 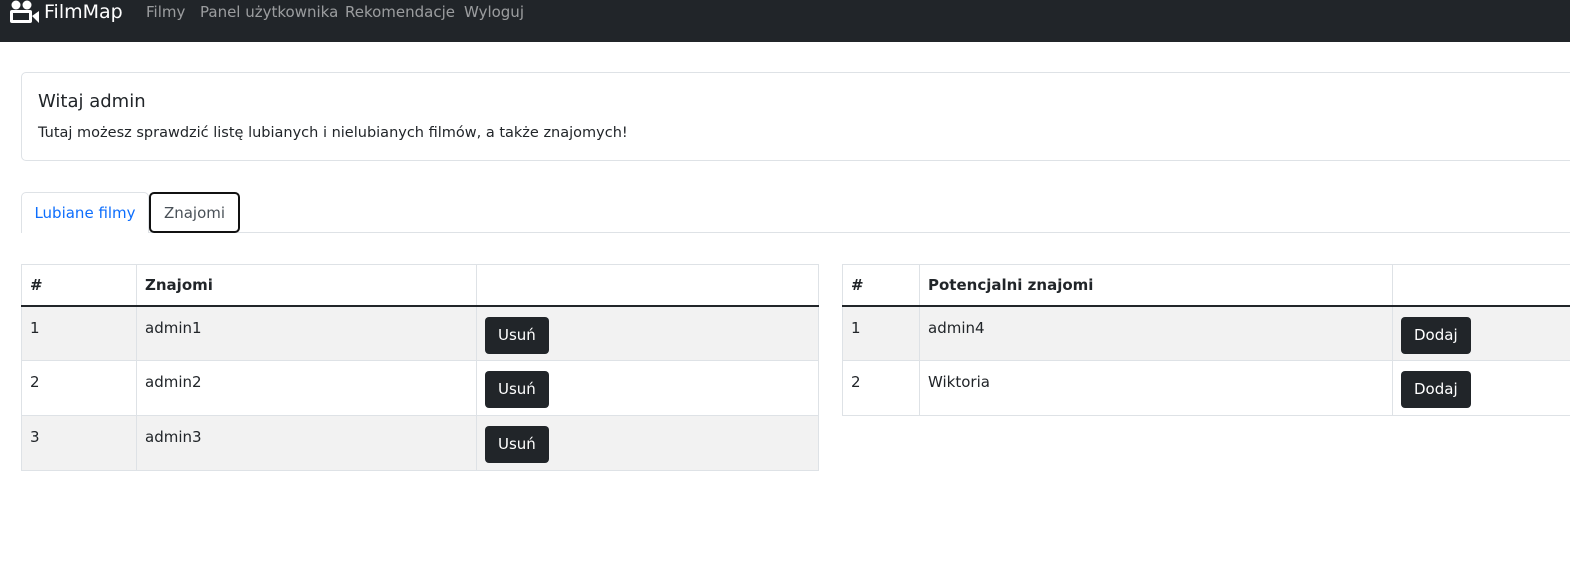 What do you see at coordinates (1156, 333) in the screenshot?
I see `potential-friend-name: admin4` at bounding box center [1156, 333].